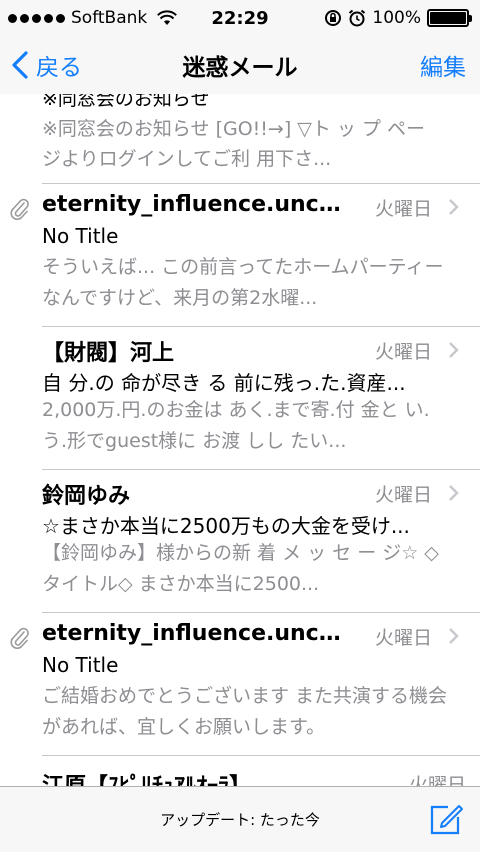 This screenshot has width=480, height=852. I want to click on update-status: アップデート: たった今, so click(240, 820).